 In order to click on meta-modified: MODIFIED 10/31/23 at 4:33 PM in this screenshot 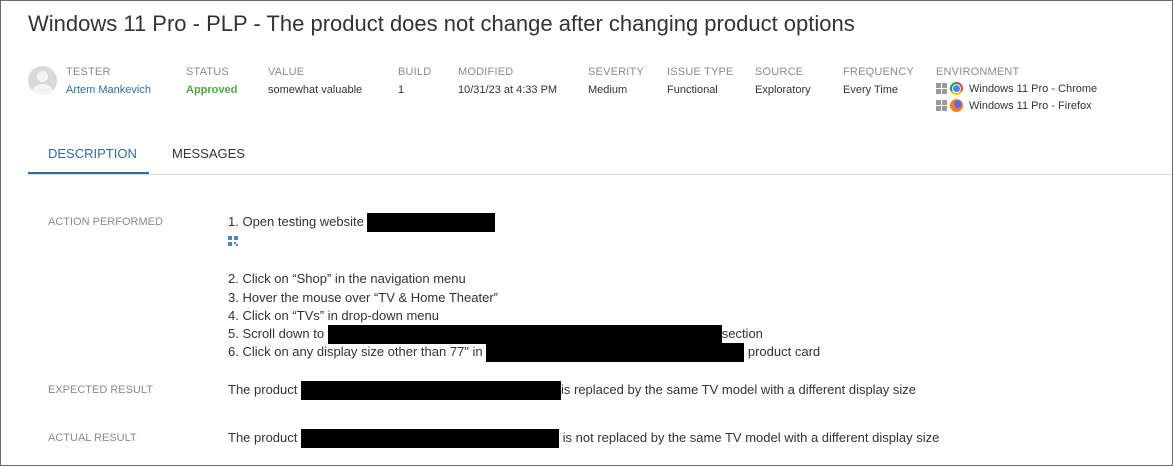, I will do `click(507, 81)`.